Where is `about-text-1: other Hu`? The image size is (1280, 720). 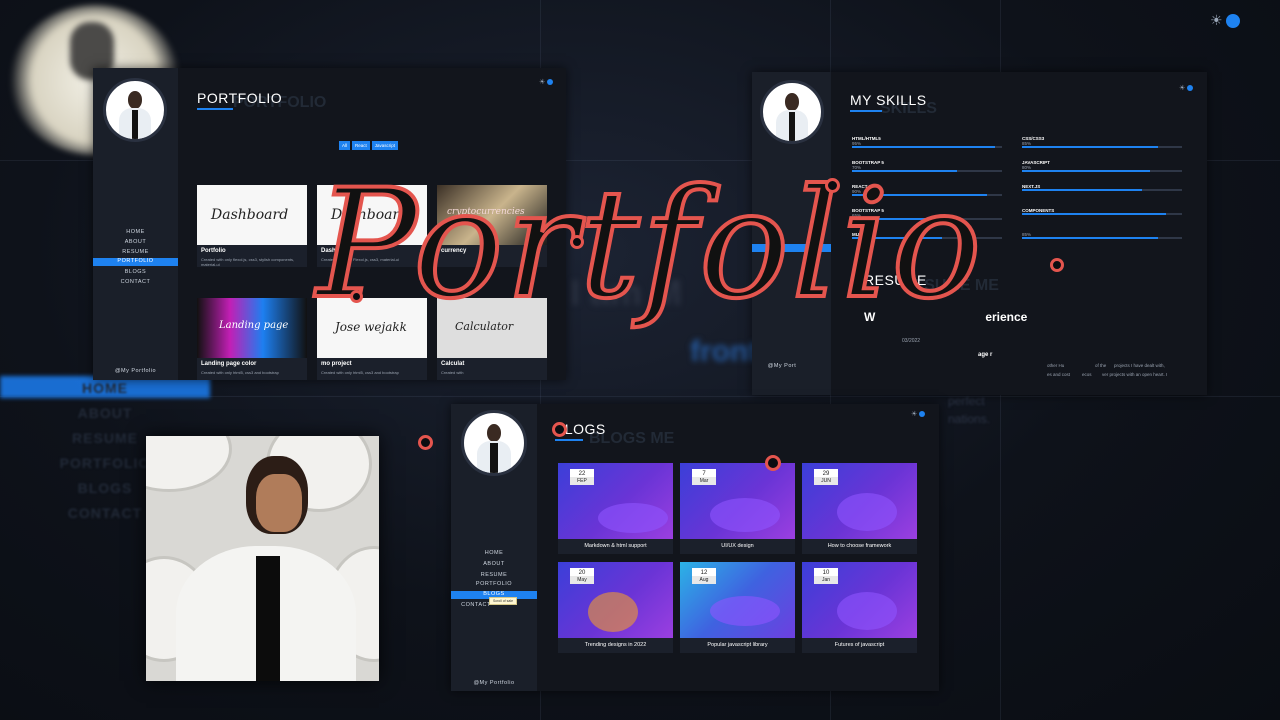 about-text-1: other Hu is located at coordinates (1056, 365).